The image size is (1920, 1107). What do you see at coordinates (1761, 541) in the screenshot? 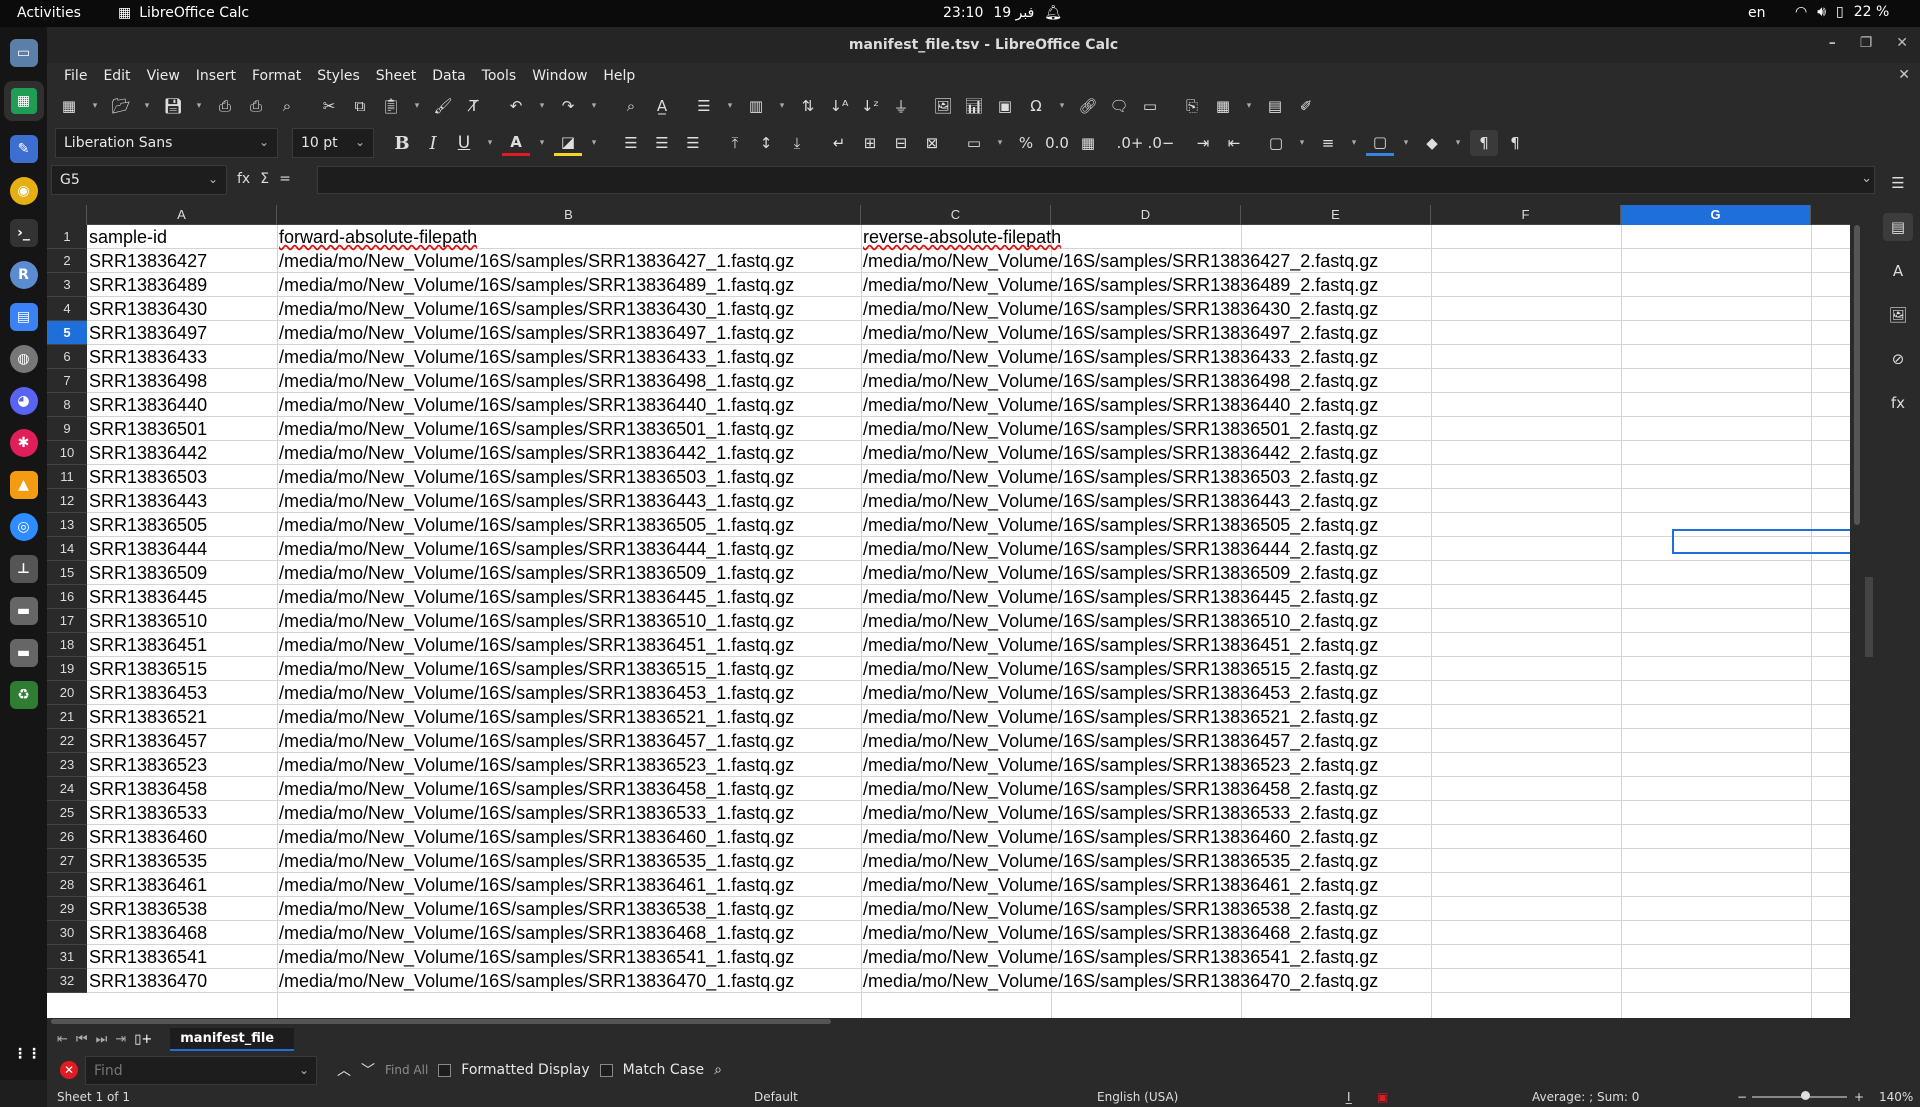
I see `active-cell-cursor` at bounding box center [1761, 541].